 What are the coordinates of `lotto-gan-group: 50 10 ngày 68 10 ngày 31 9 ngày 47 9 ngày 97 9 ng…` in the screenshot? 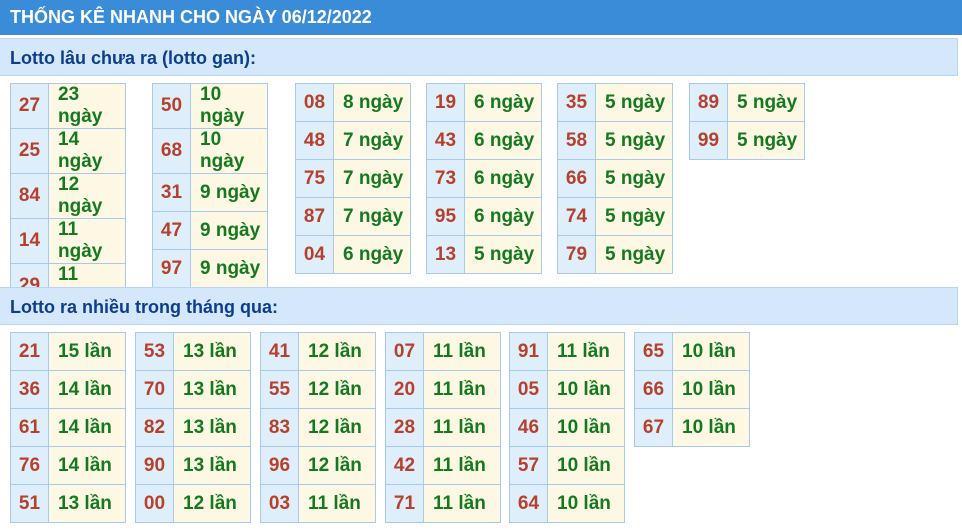 It's located at (210, 185).